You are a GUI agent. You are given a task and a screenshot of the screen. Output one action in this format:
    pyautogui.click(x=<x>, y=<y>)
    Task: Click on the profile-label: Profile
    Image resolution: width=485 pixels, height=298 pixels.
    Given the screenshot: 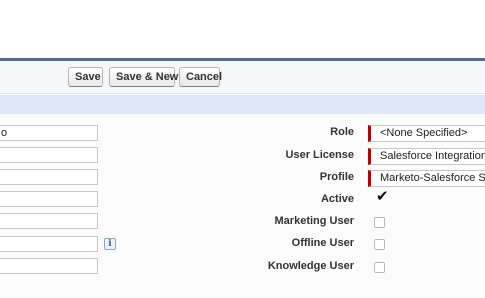 What is the action you would take?
    pyautogui.click(x=336, y=177)
    